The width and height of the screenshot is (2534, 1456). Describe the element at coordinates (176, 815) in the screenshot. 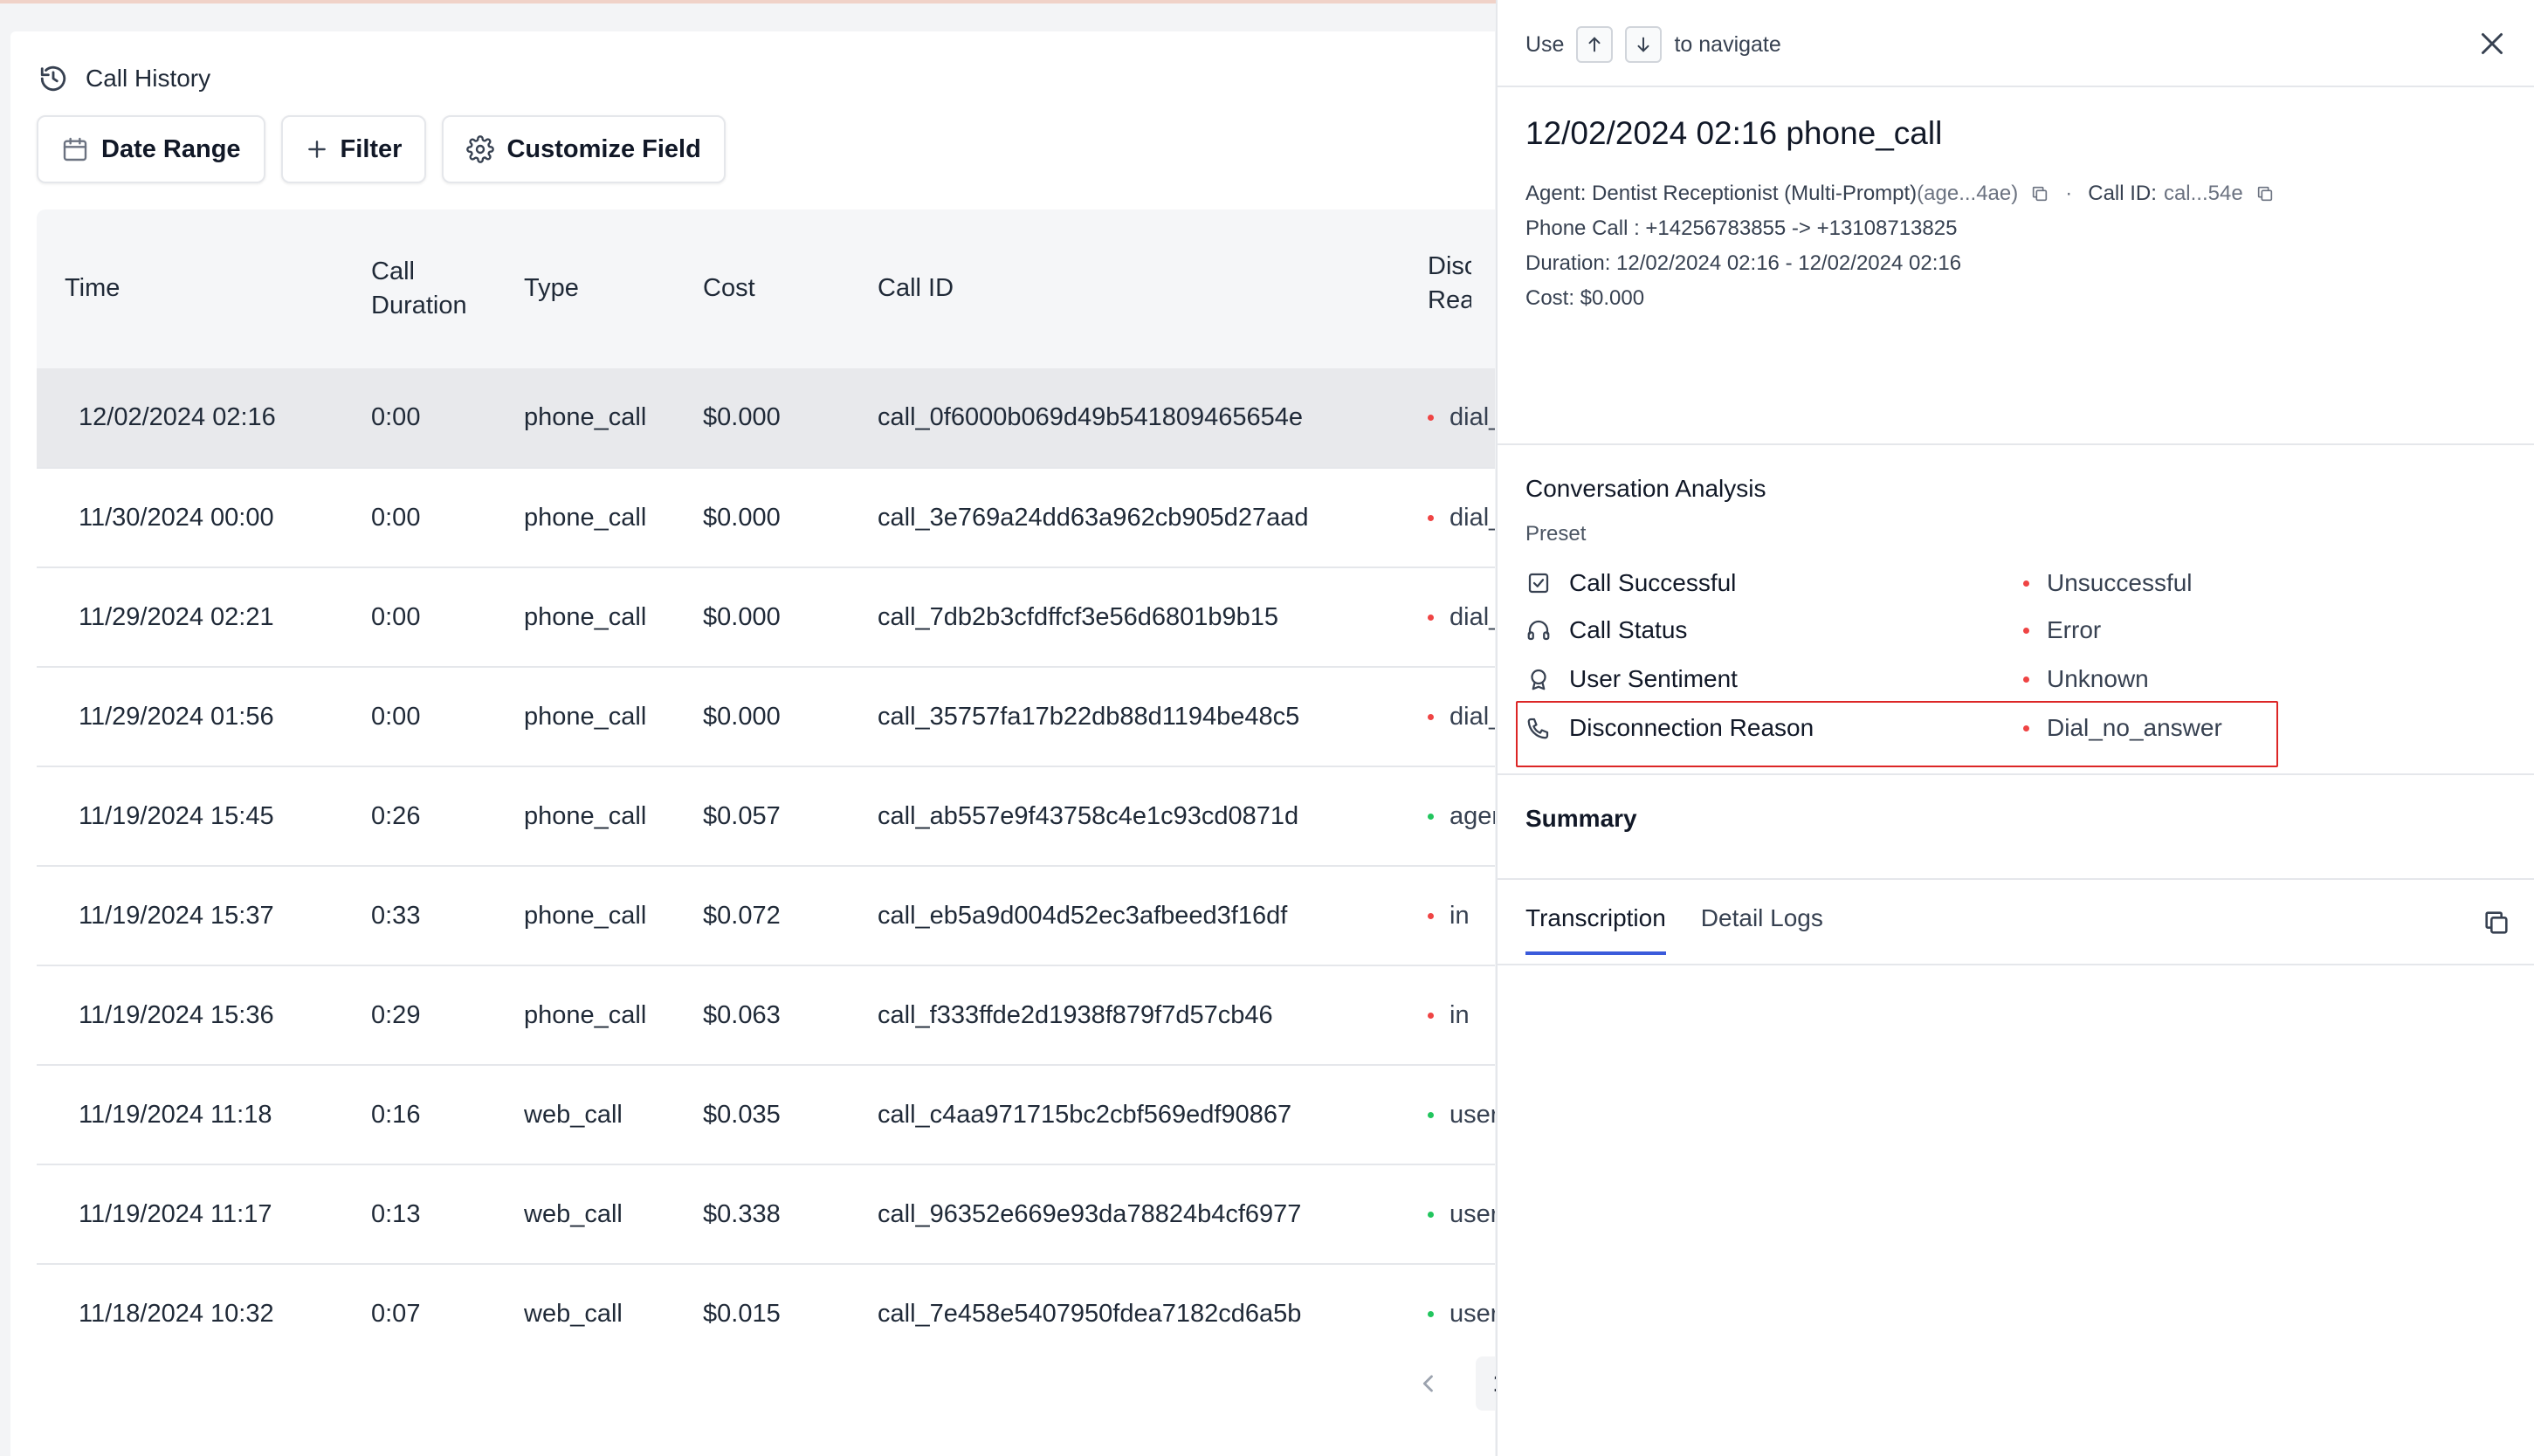

I see `cell-time: 11/19/2024 15:45` at that location.